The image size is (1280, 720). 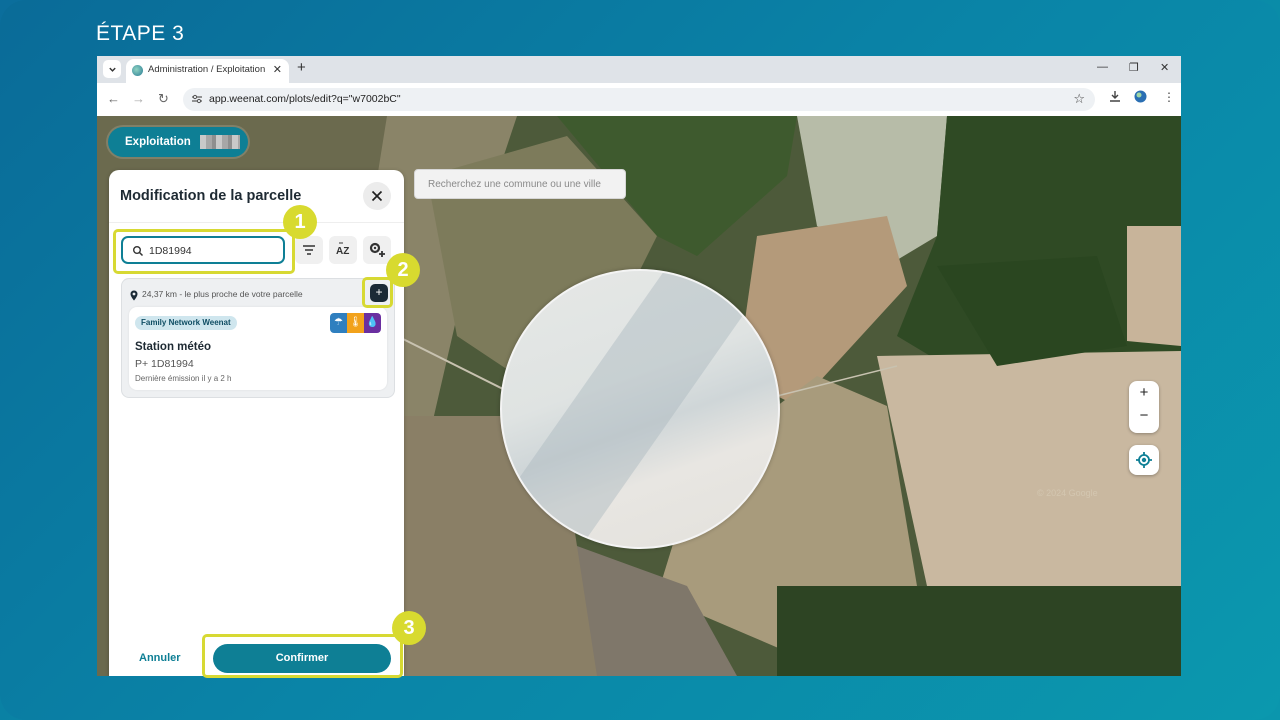 I want to click on zoom-in-button: +, so click(x=1144, y=392).